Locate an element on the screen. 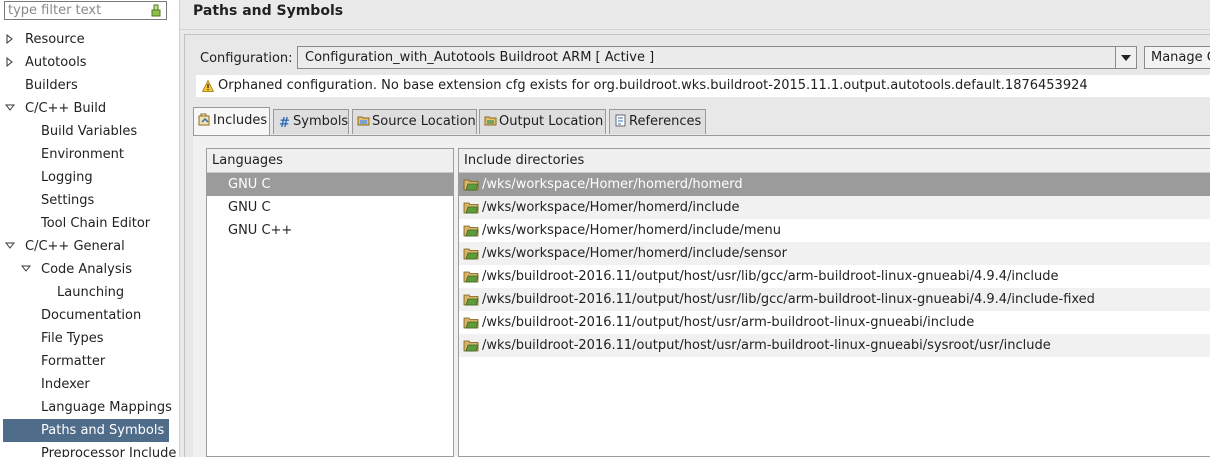  tree-item: Preprocessor Include is located at coordinates (89, 449).